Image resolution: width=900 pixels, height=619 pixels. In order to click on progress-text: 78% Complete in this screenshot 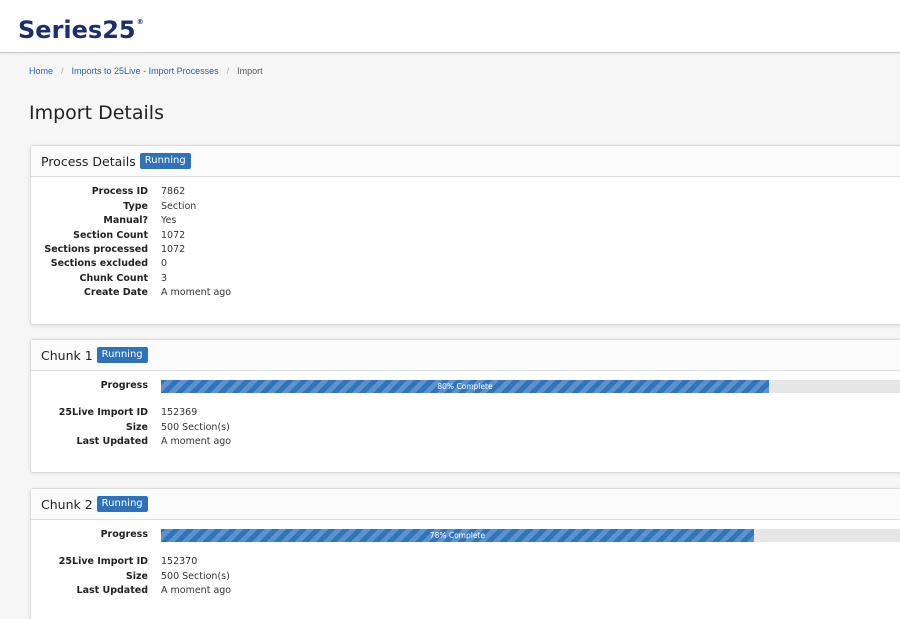, I will do `click(457, 535)`.